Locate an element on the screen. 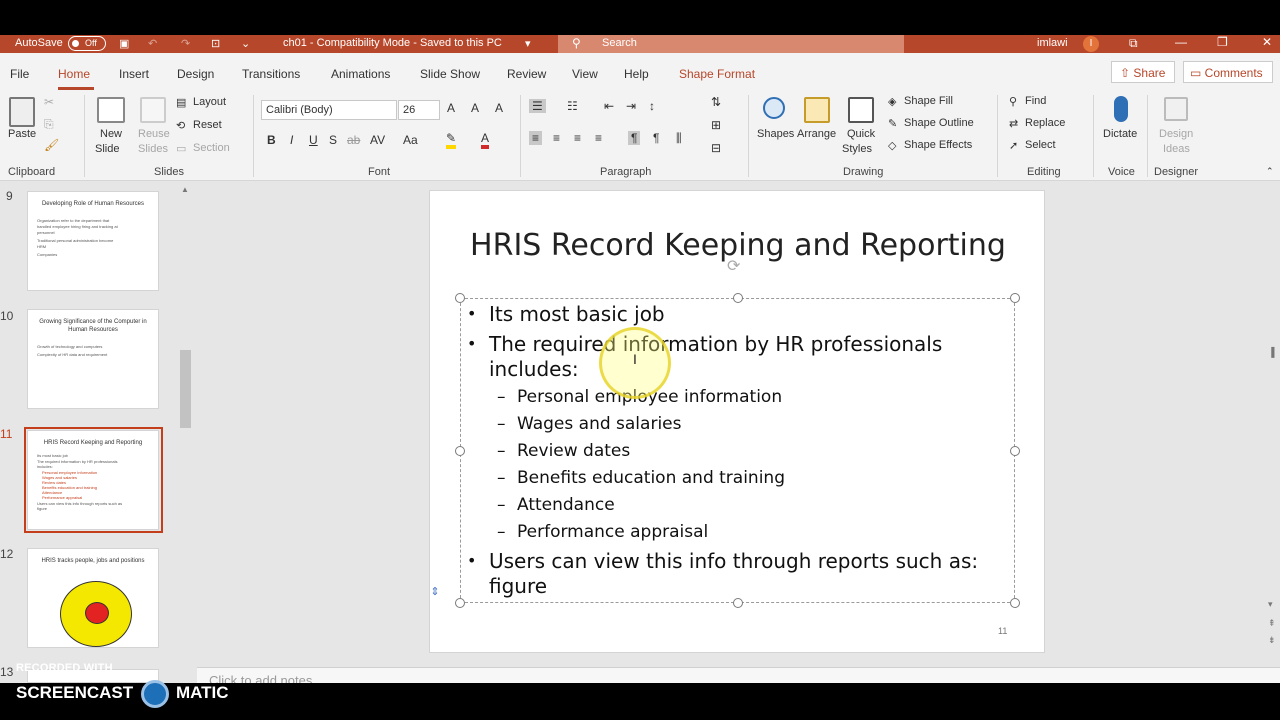  tab-help: Help is located at coordinates (636, 74).